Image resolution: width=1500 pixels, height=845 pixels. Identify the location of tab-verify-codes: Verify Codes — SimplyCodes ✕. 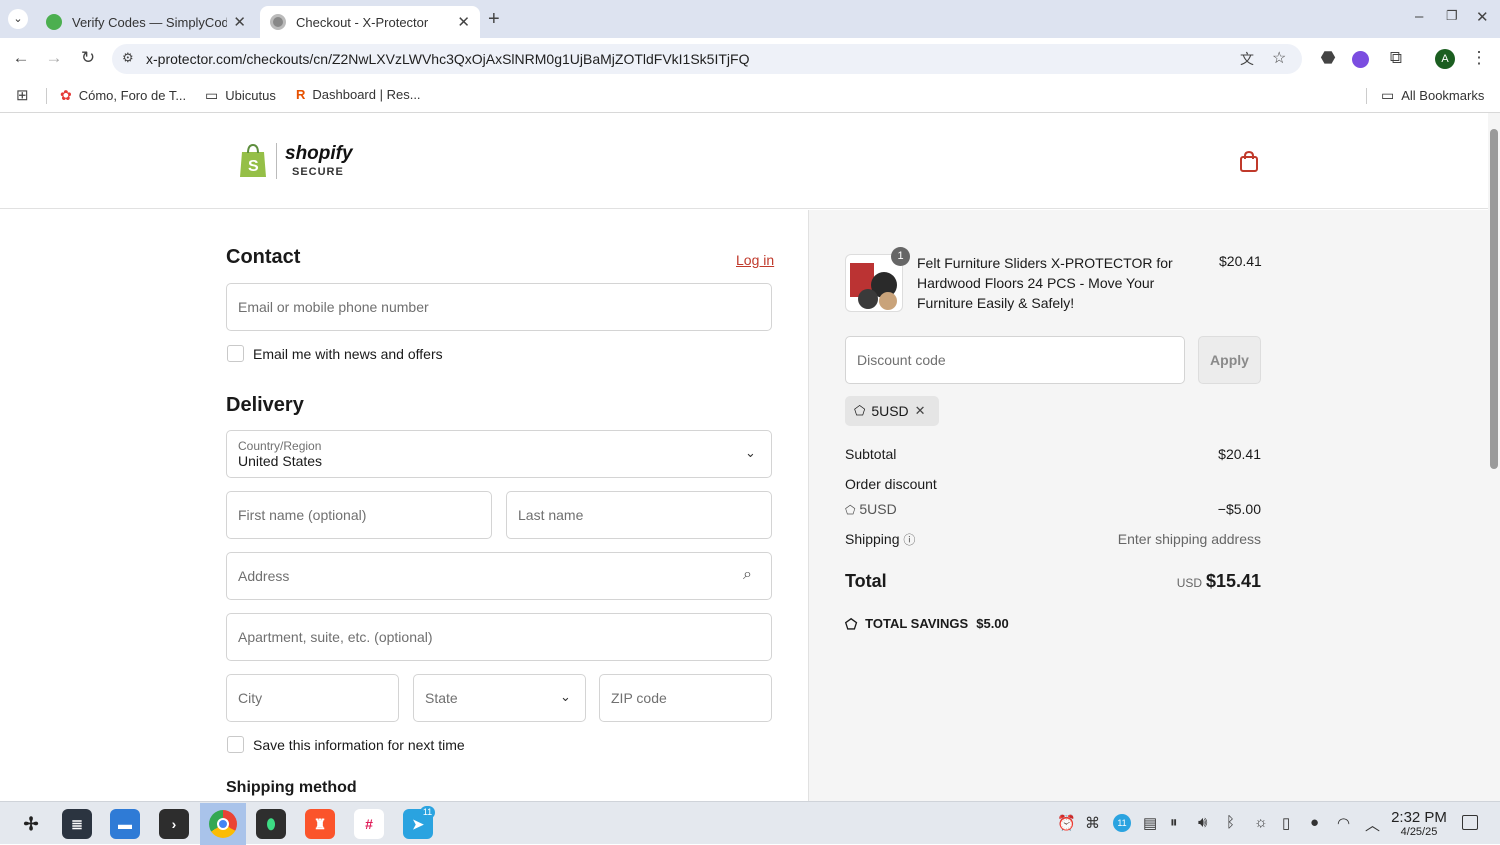
(146, 22).